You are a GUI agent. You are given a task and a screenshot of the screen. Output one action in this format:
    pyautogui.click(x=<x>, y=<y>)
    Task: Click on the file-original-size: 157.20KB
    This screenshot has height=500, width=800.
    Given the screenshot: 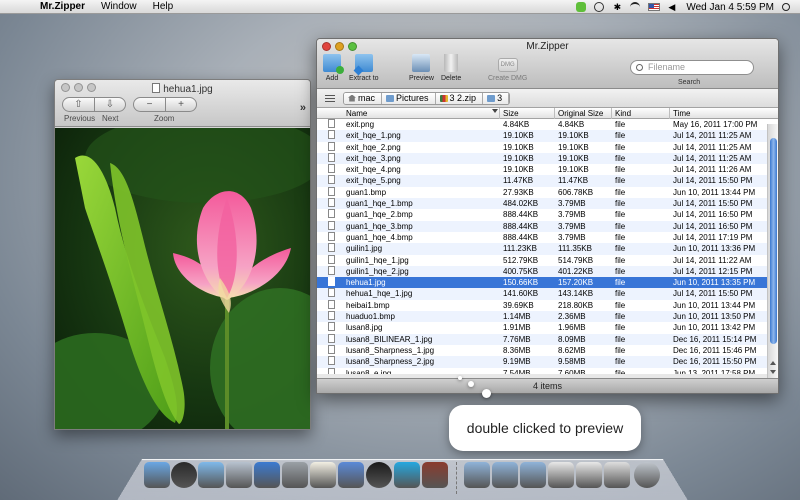 What is the action you would take?
    pyautogui.click(x=576, y=283)
    